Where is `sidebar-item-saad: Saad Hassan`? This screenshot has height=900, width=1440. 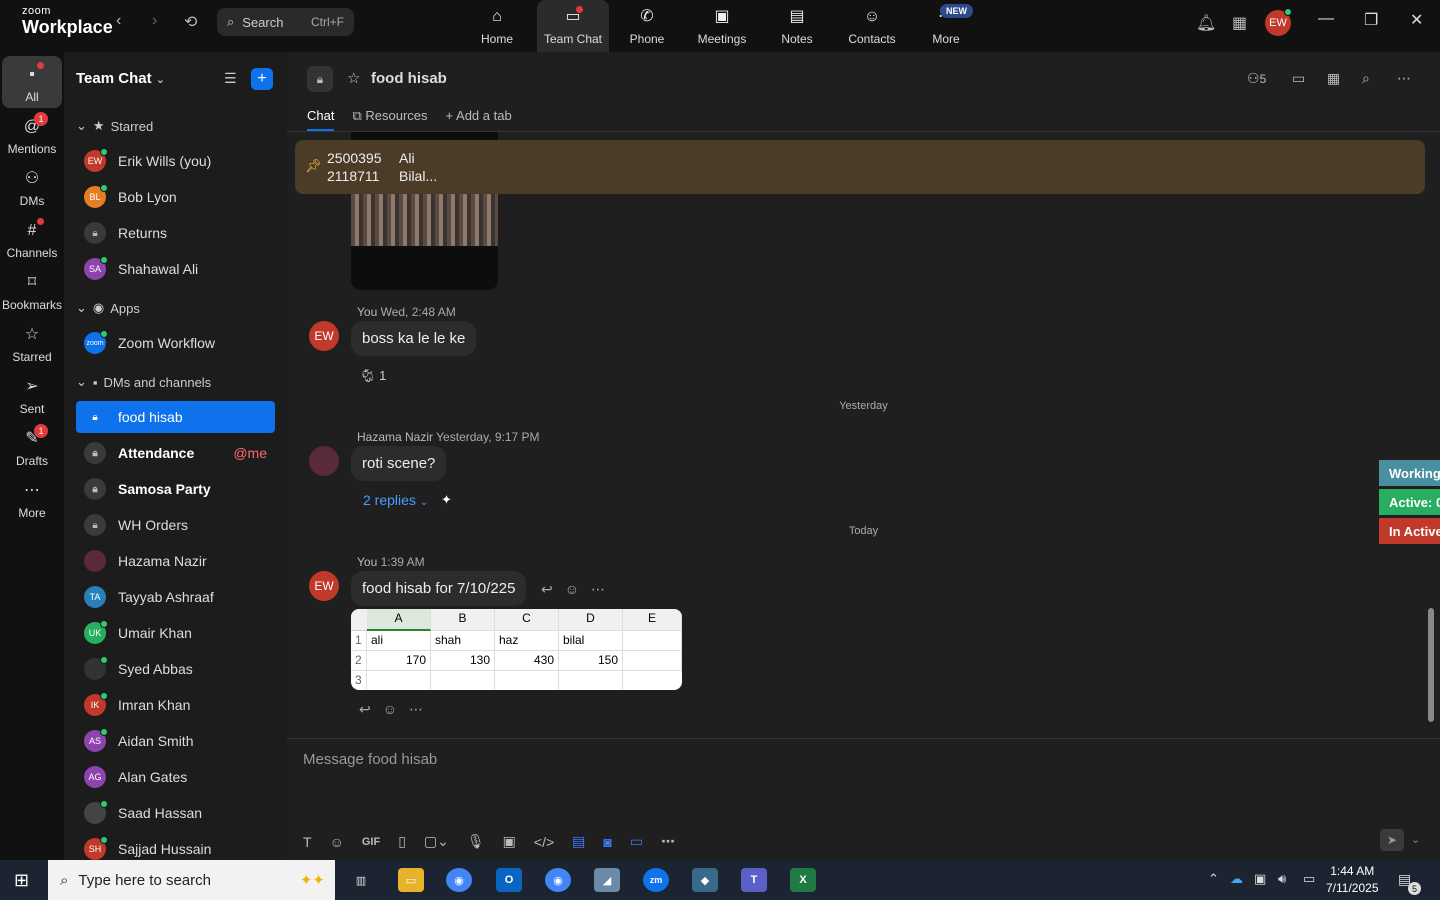 sidebar-item-saad: Saad Hassan is located at coordinates (175, 813).